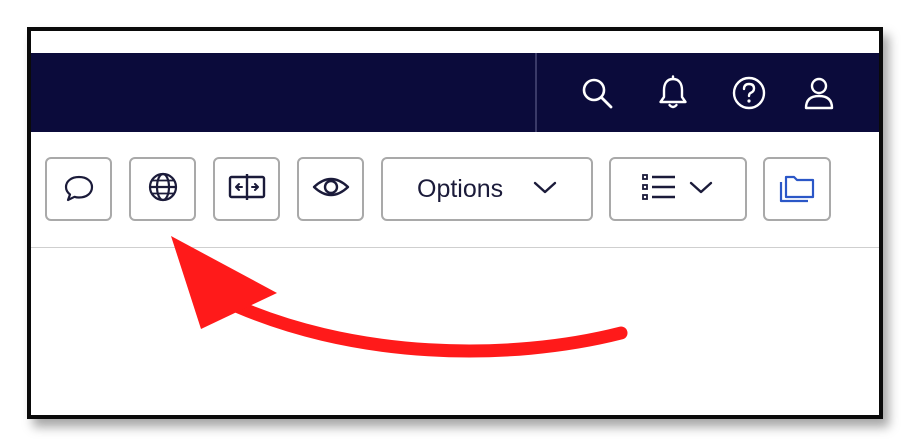 The width and height of the screenshot is (910, 445). I want to click on bell-icon, so click(673, 93).